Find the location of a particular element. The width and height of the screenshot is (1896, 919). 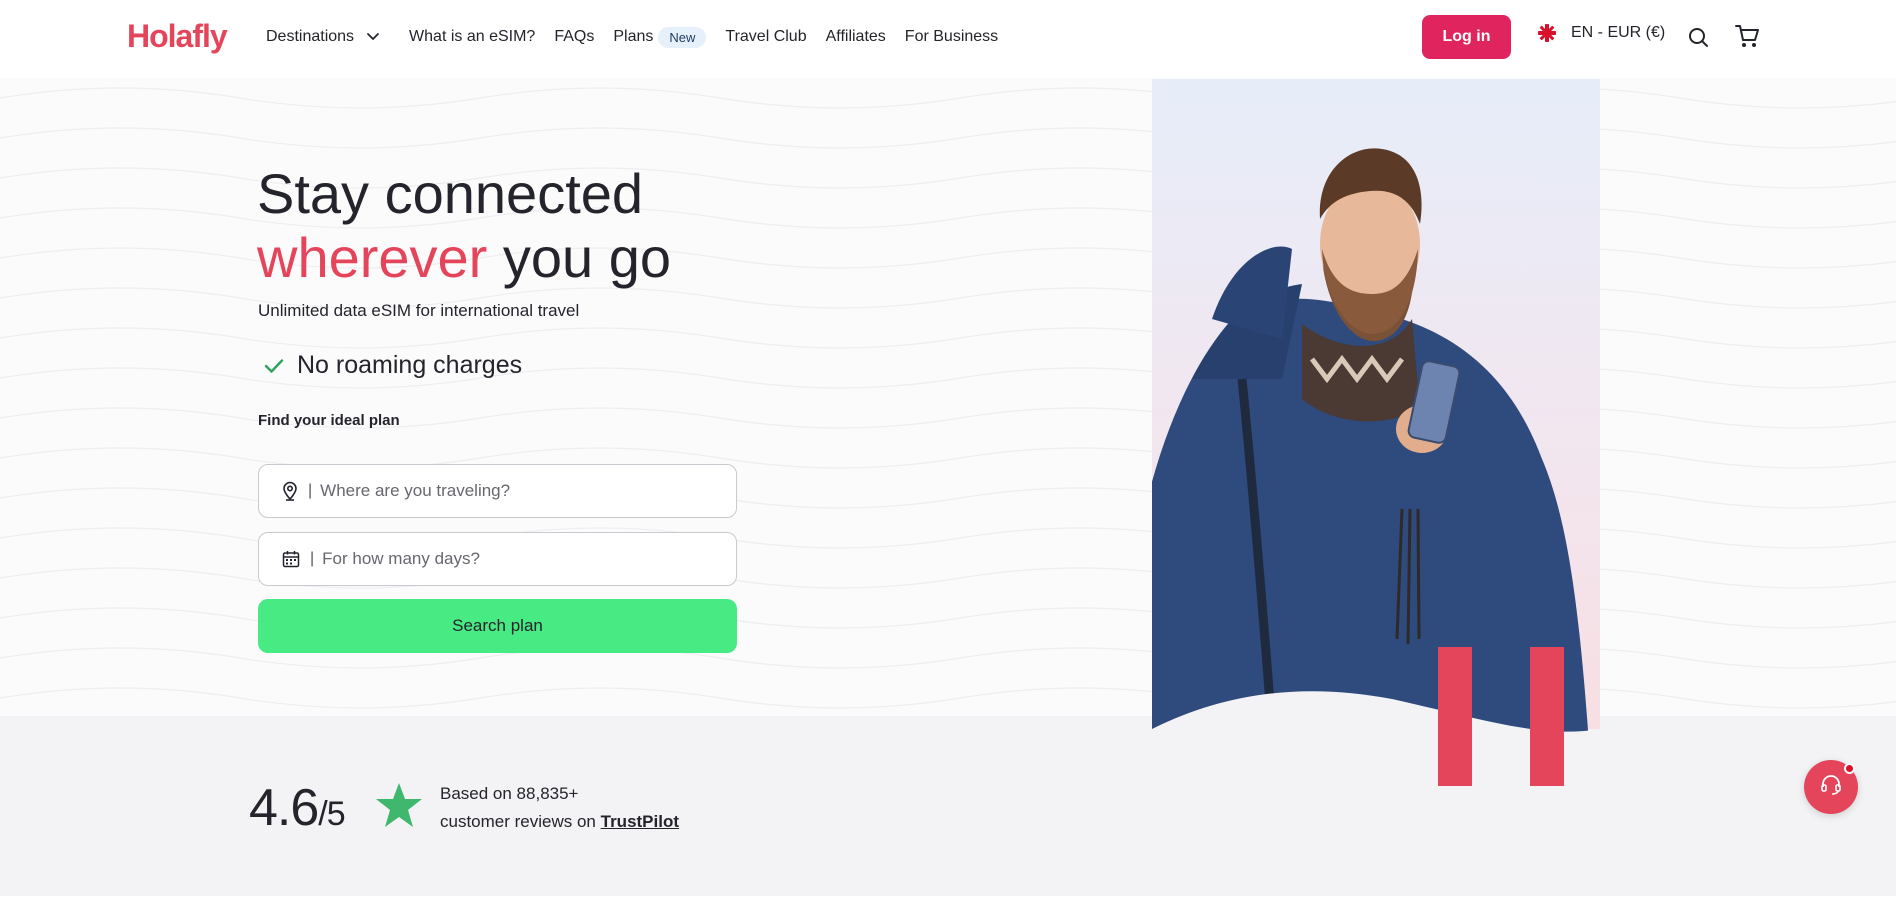

nav-travel-club: Travel Club is located at coordinates (765, 37).